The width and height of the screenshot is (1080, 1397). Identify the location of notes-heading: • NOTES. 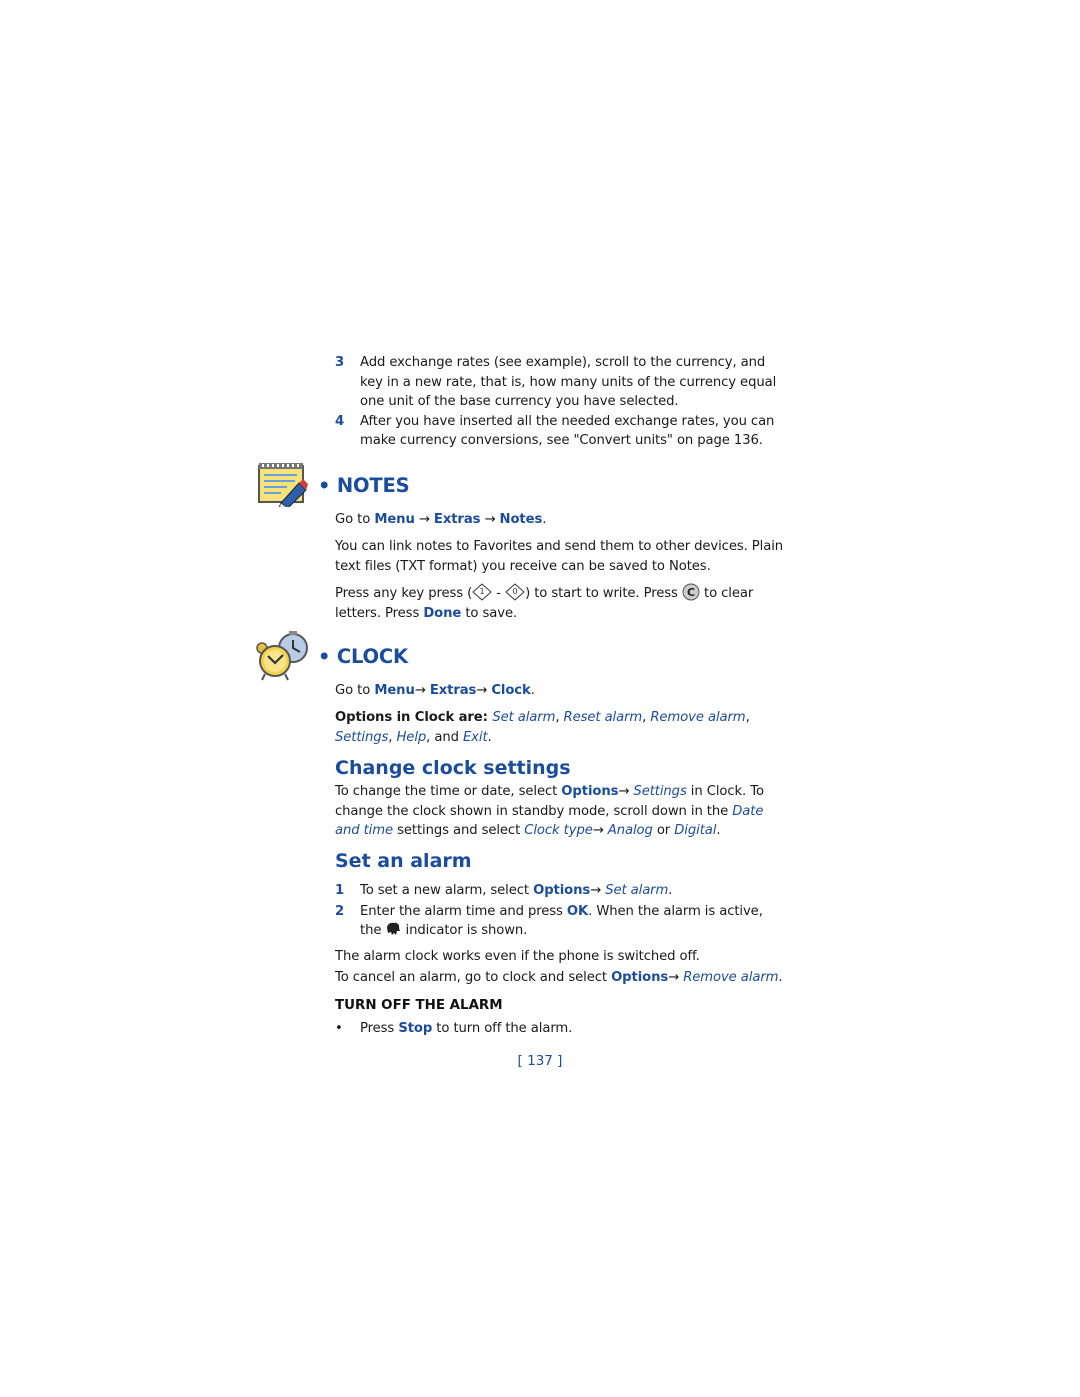
(364, 485).